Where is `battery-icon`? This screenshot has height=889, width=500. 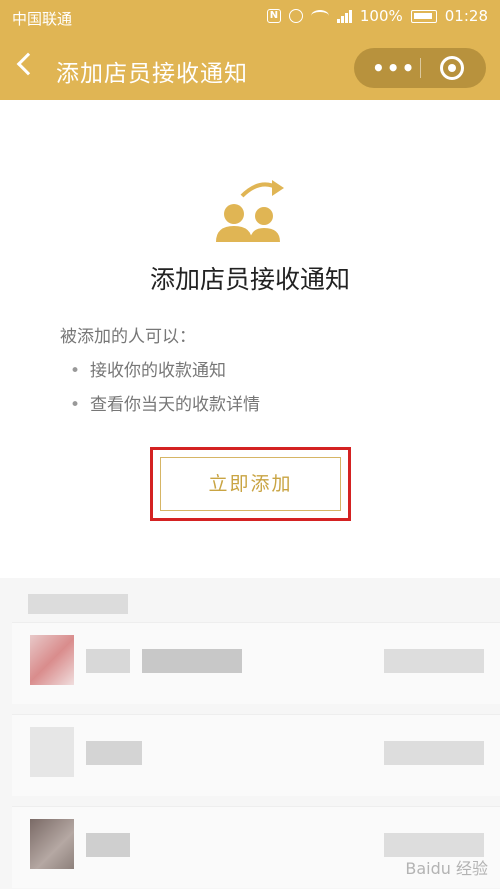 battery-icon is located at coordinates (423, 16).